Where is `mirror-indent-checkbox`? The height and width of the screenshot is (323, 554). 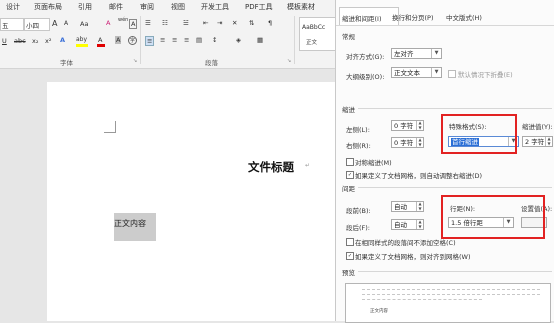 mirror-indent-checkbox is located at coordinates (350, 162).